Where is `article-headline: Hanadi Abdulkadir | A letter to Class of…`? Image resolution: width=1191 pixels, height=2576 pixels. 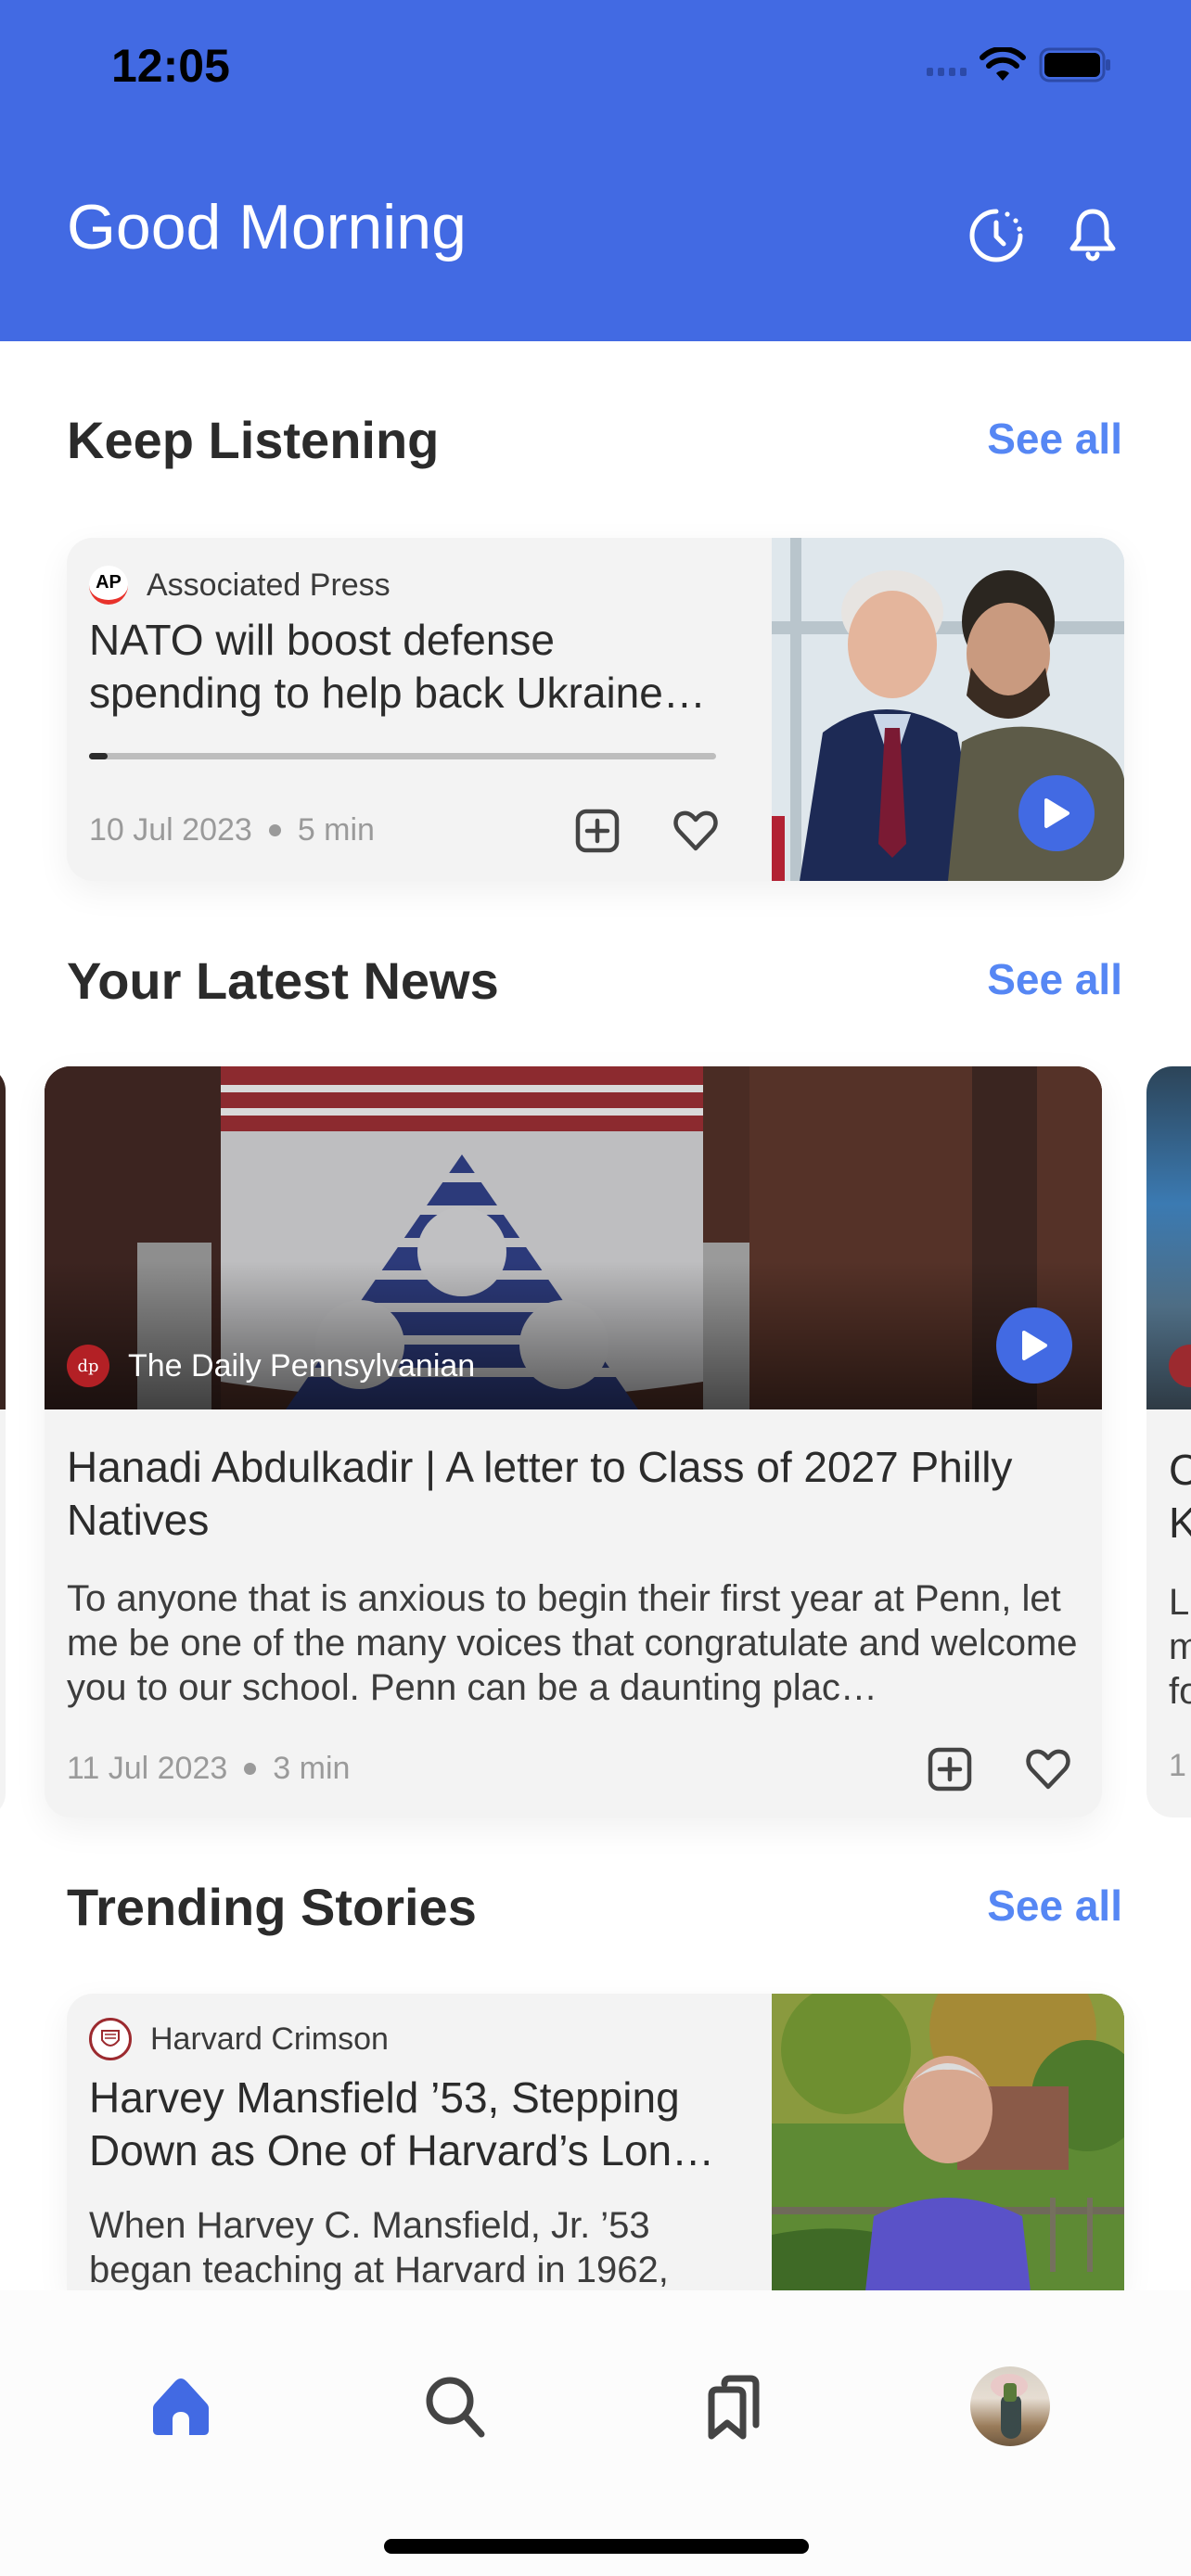
article-headline: Hanadi Abdulkadir | A letter to Class of… is located at coordinates (572, 1494).